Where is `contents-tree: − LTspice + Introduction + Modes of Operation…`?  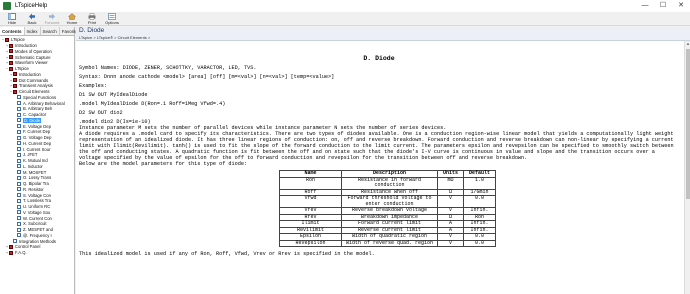 contents-tree: − LTspice + Introduction + Modes of Operation… is located at coordinates (37, 146).